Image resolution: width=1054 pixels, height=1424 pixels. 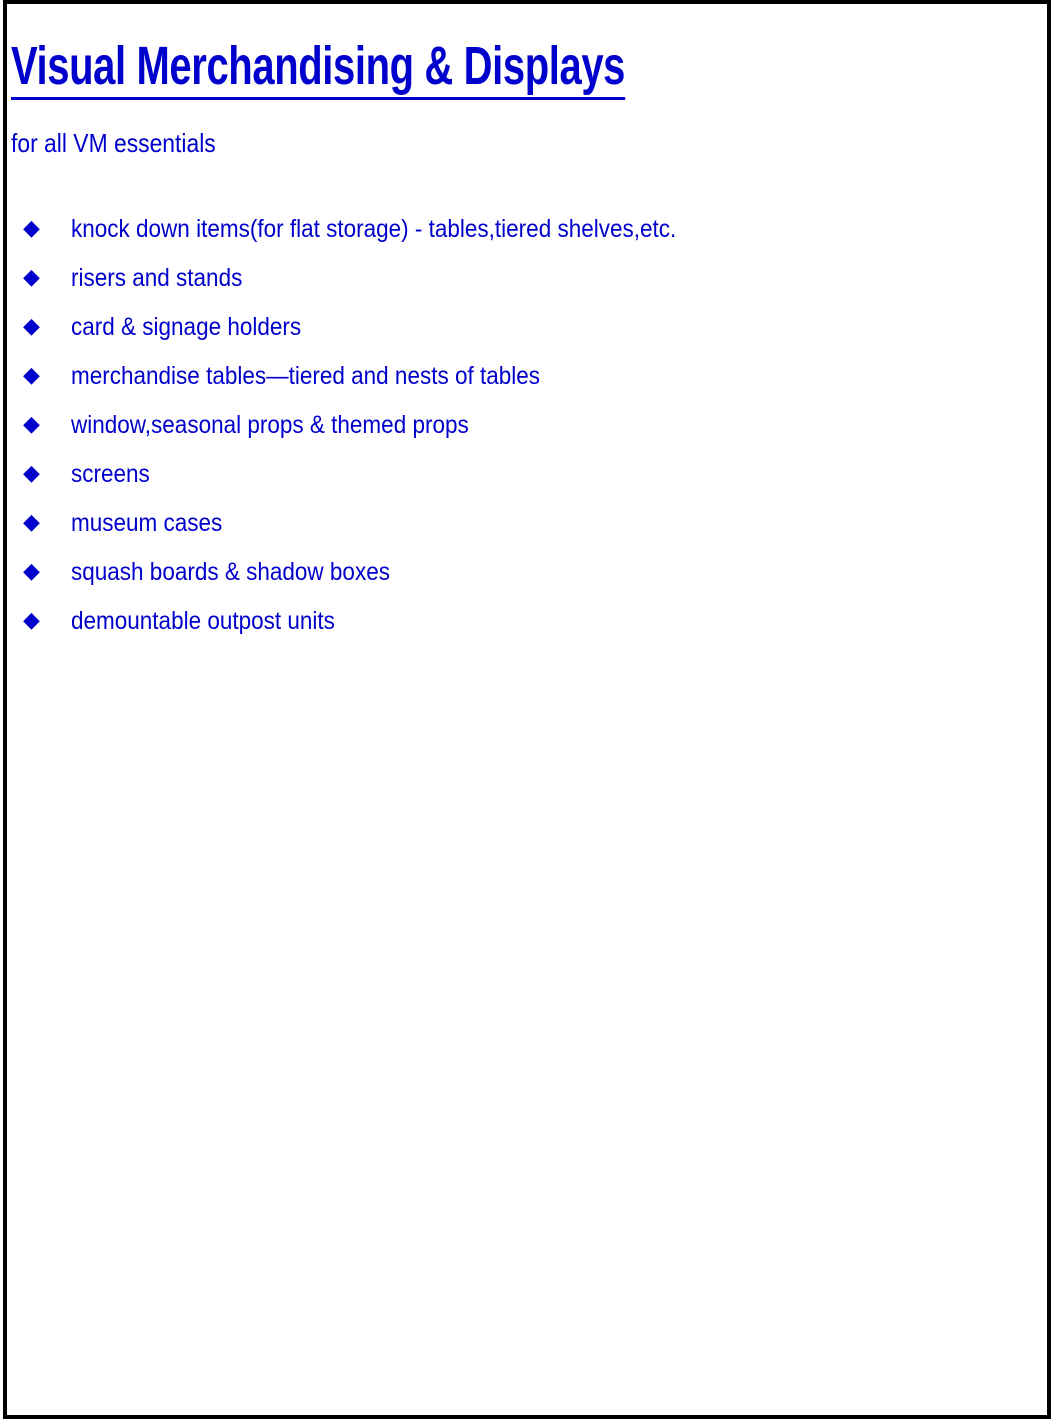 What do you see at coordinates (527, 326) in the screenshot?
I see `list-item: ◆ card & signage holders` at bounding box center [527, 326].